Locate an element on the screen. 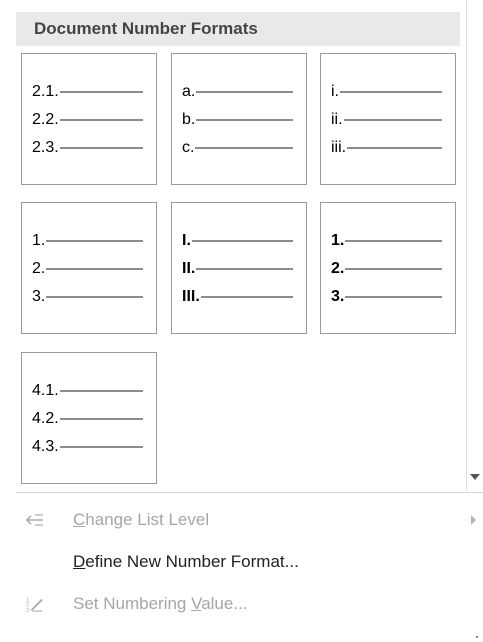  change-list-level-menu-item: Change List Level is located at coordinates (246, 520).